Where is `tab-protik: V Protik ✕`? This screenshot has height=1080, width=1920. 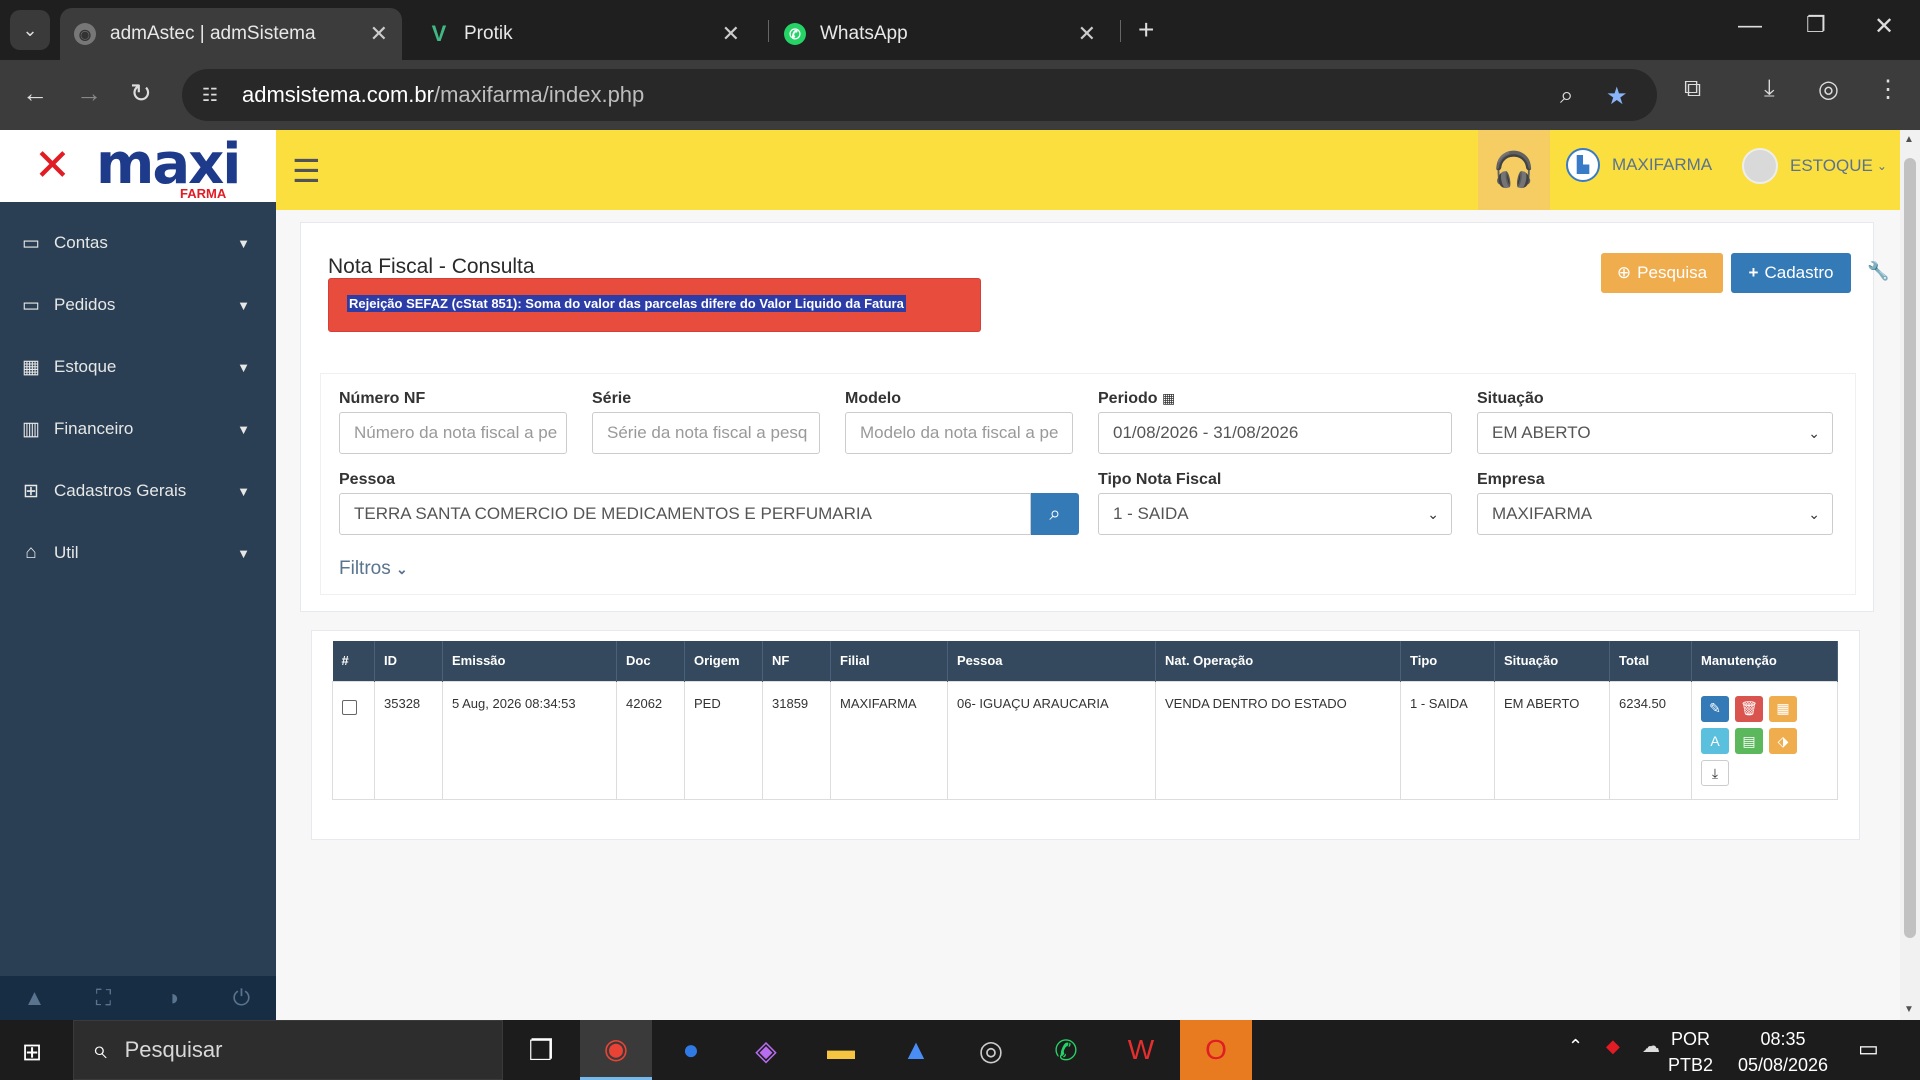
tab-protik: V Protik ✕ is located at coordinates (584, 34).